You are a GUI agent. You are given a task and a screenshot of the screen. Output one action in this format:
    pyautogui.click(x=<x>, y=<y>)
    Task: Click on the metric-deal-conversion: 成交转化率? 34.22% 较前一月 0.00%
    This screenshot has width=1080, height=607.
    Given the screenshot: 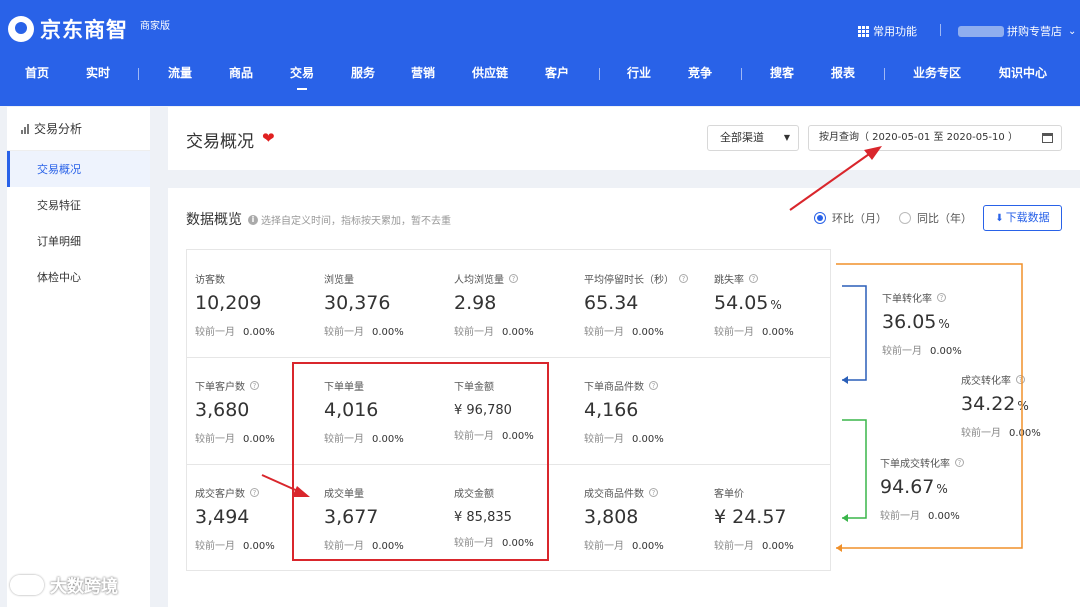 What is the action you would take?
    pyautogui.click(x=1020, y=405)
    